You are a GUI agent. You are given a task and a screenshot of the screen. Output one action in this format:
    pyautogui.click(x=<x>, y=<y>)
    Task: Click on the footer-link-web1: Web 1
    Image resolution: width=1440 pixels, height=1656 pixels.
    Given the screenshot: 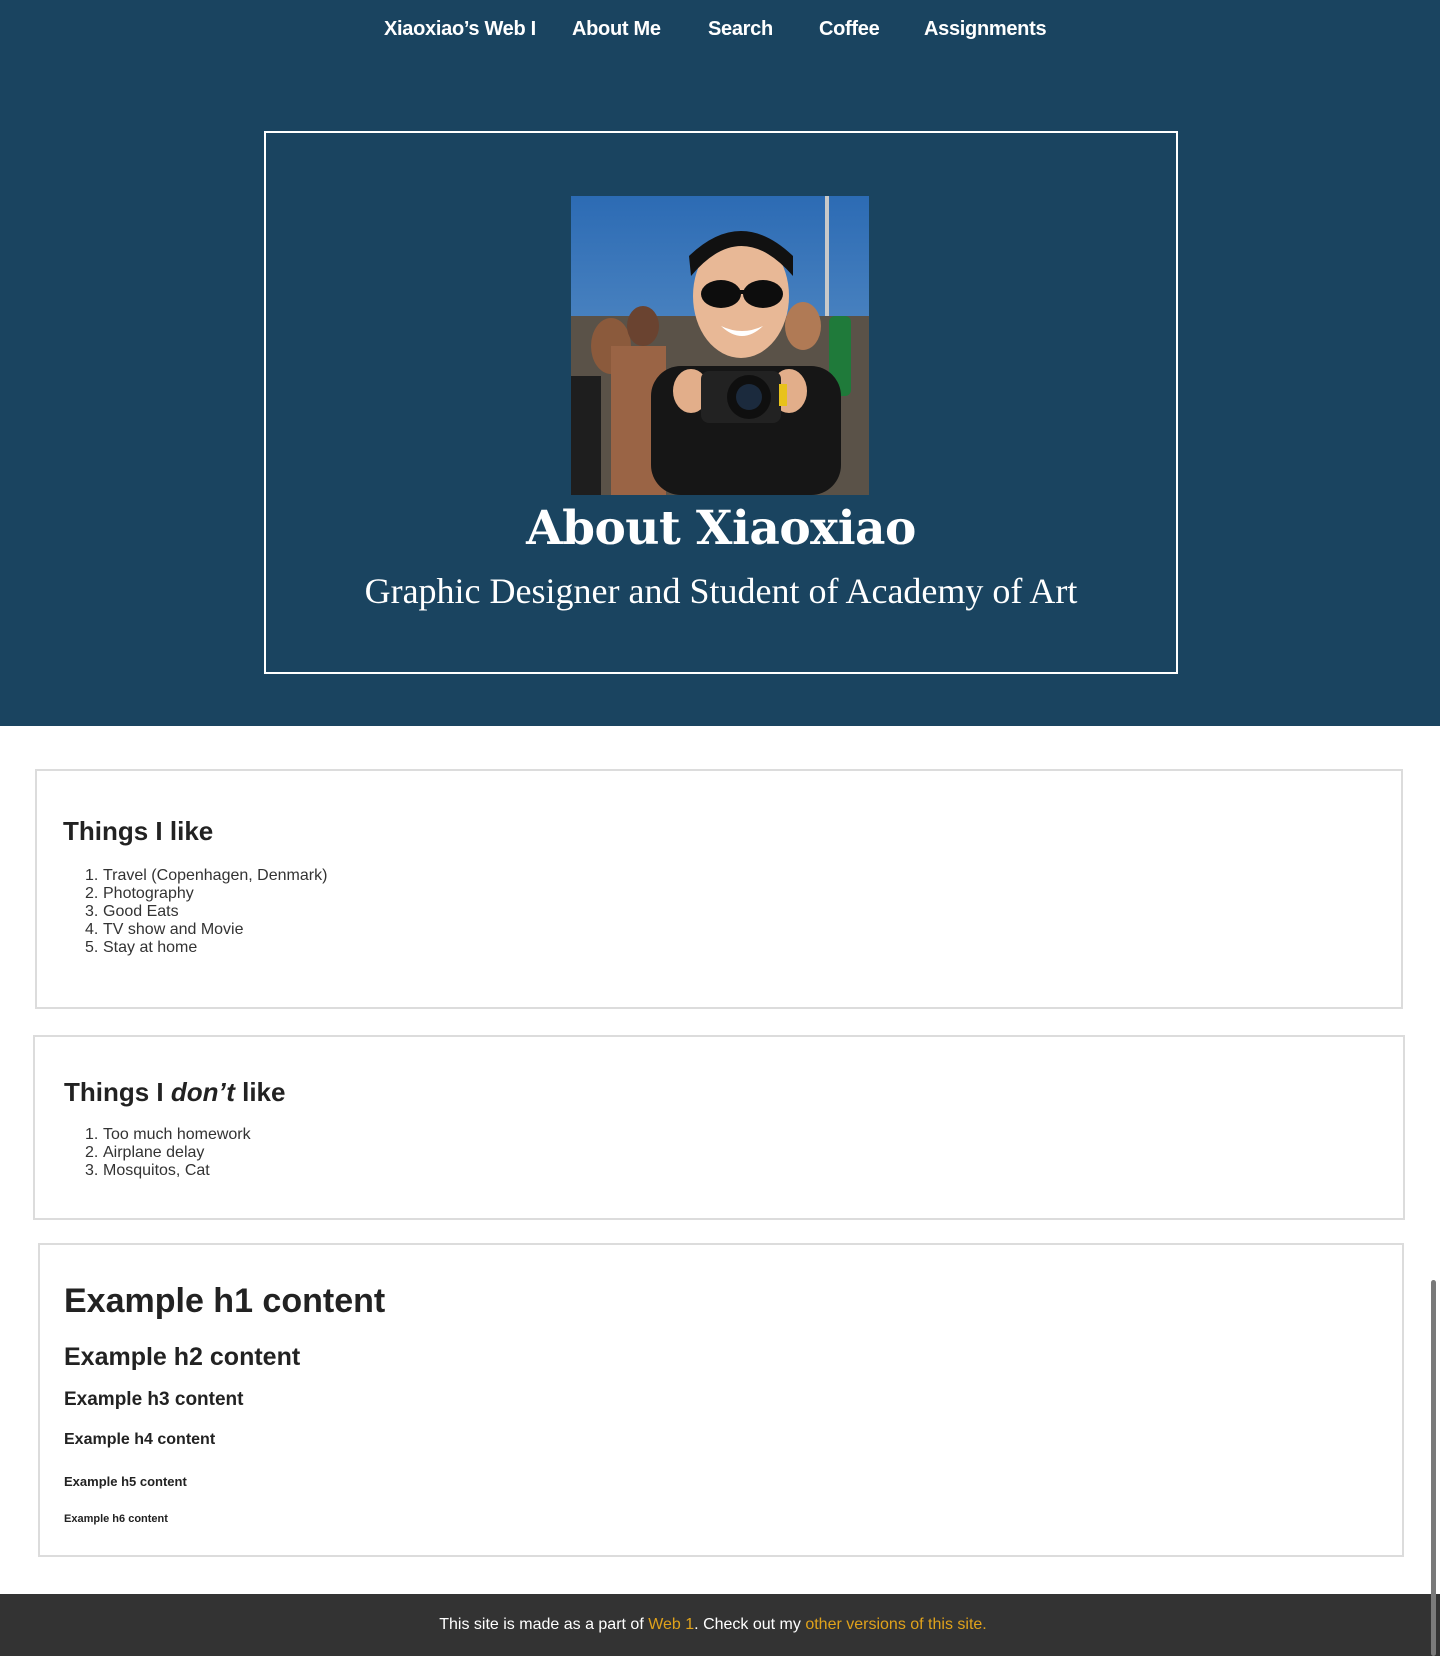 What is the action you would take?
    pyautogui.click(x=671, y=1624)
    